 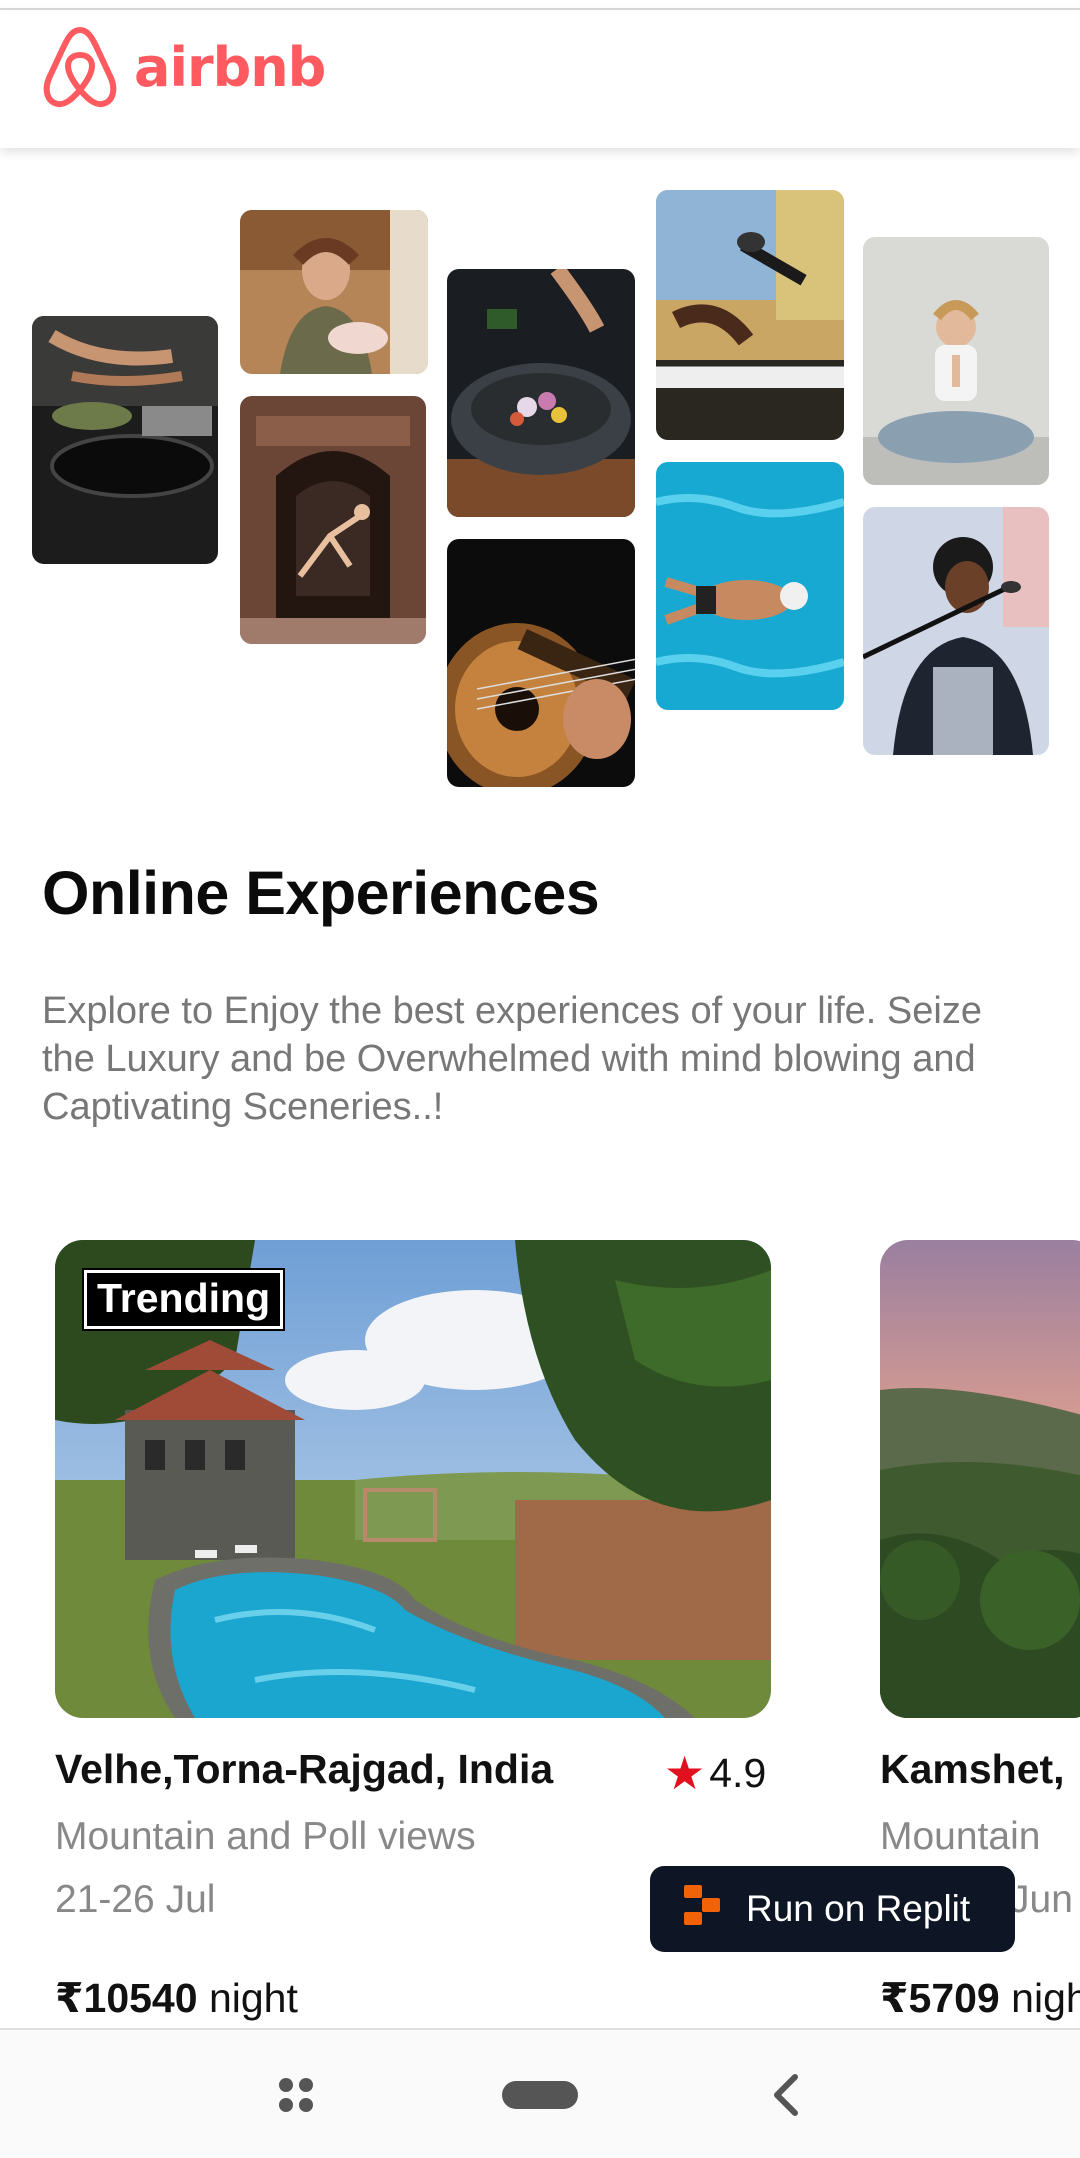 What do you see at coordinates (858, 1908) in the screenshot?
I see `replit-label: Run on Replit` at bounding box center [858, 1908].